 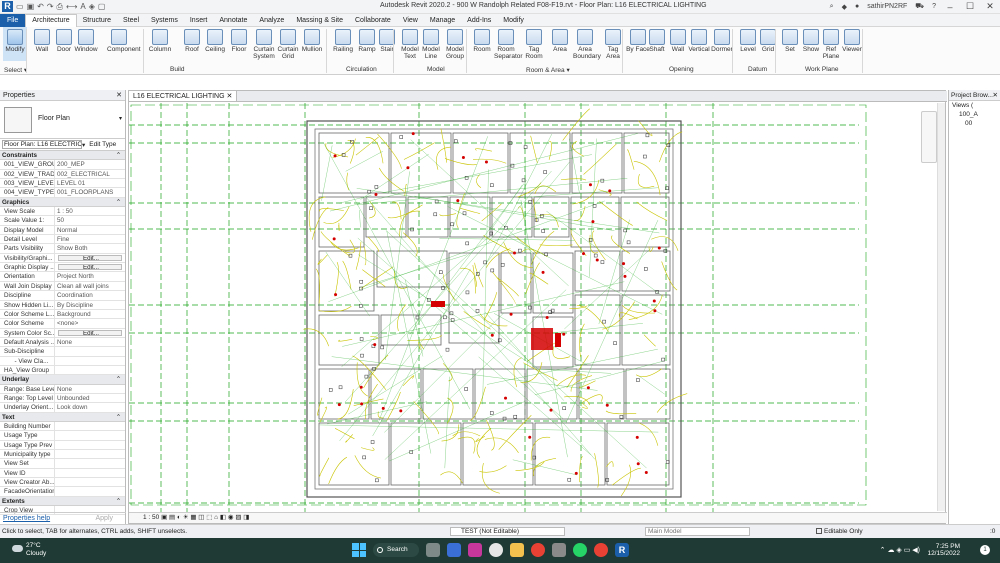 What do you see at coordinates (40, 6) in the screenshot?
I see `undo-icon: ↶` at bounding box center [40, 6].